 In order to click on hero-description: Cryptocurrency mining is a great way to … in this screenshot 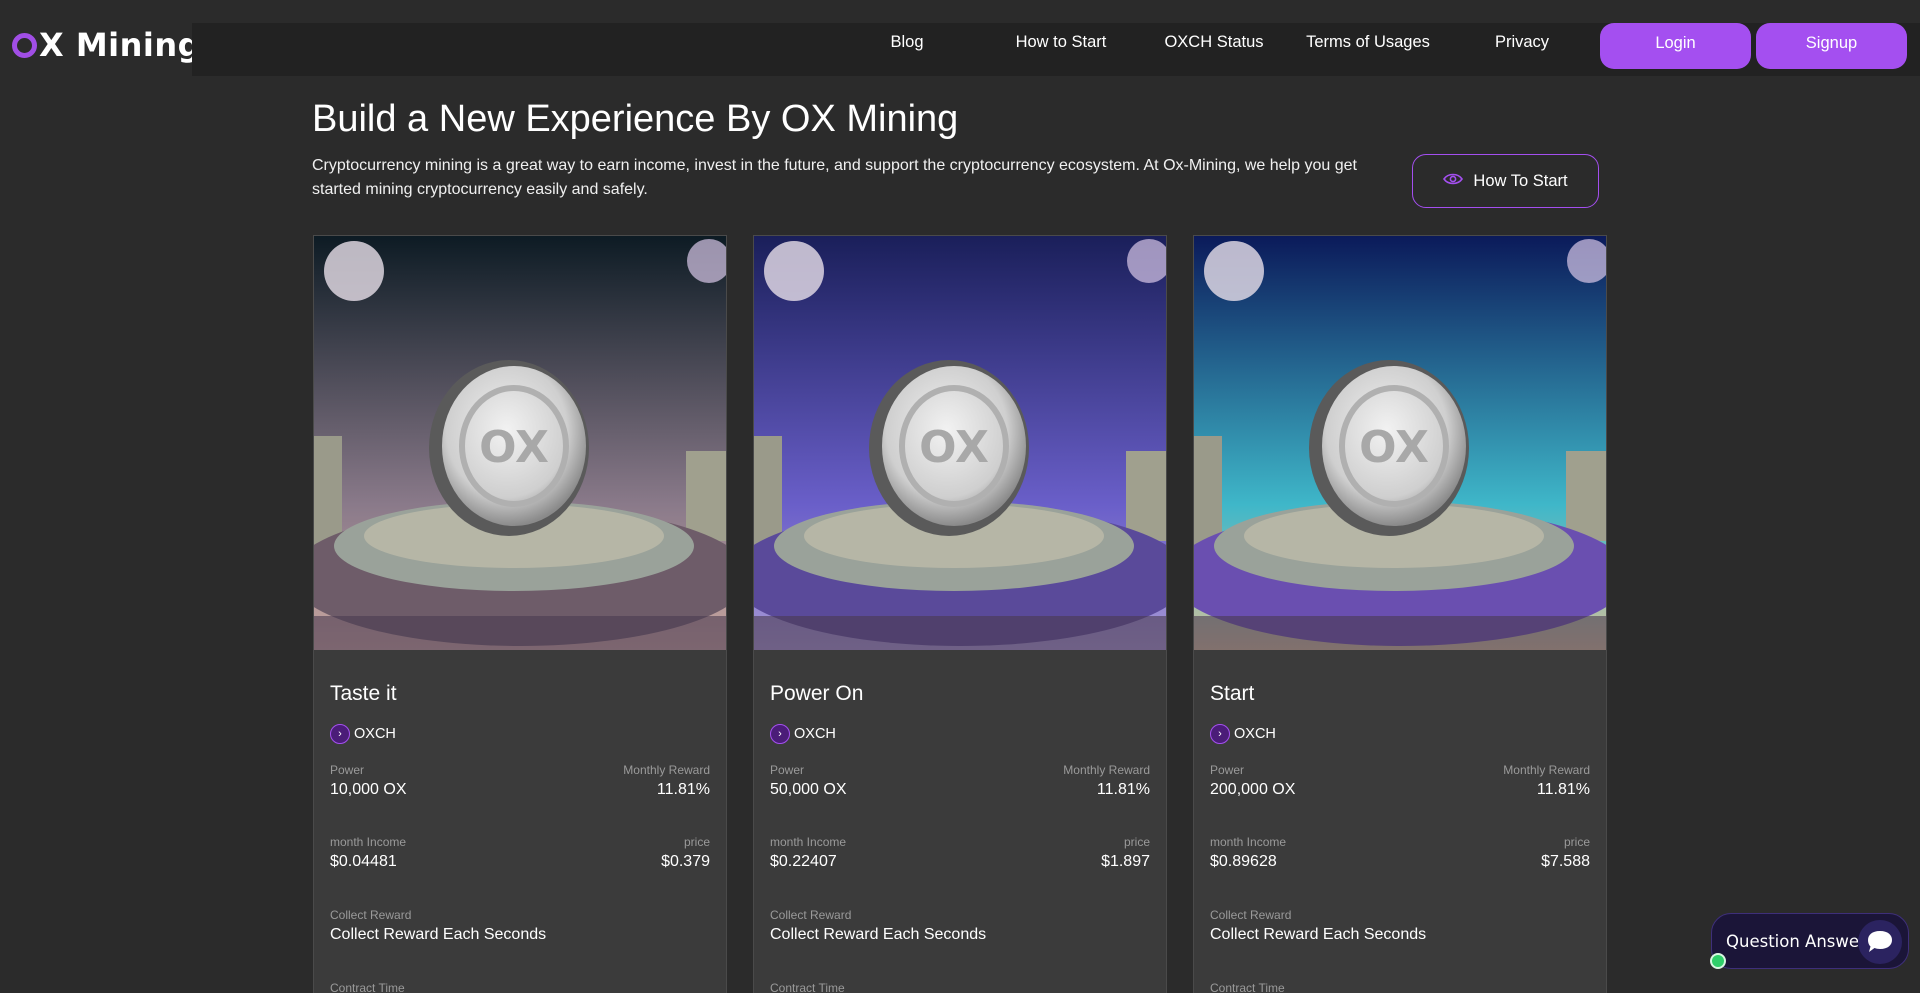, I will do `click(834, 177)`.